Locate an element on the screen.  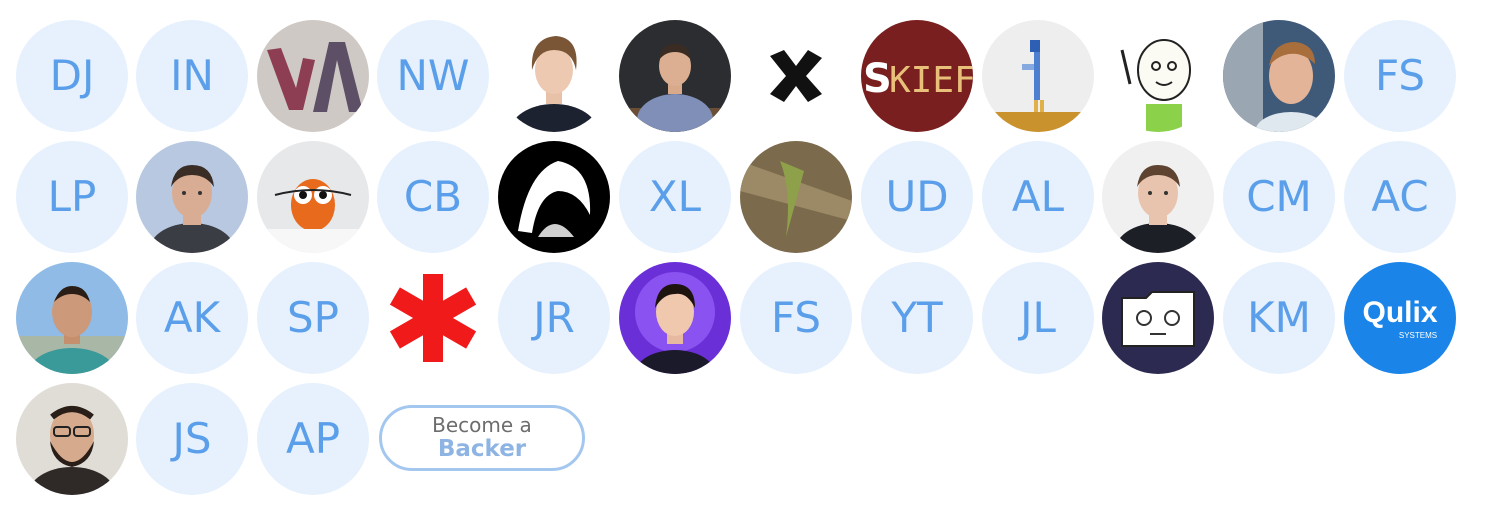
backer-initials: XL is located at coordinates (675, 196).